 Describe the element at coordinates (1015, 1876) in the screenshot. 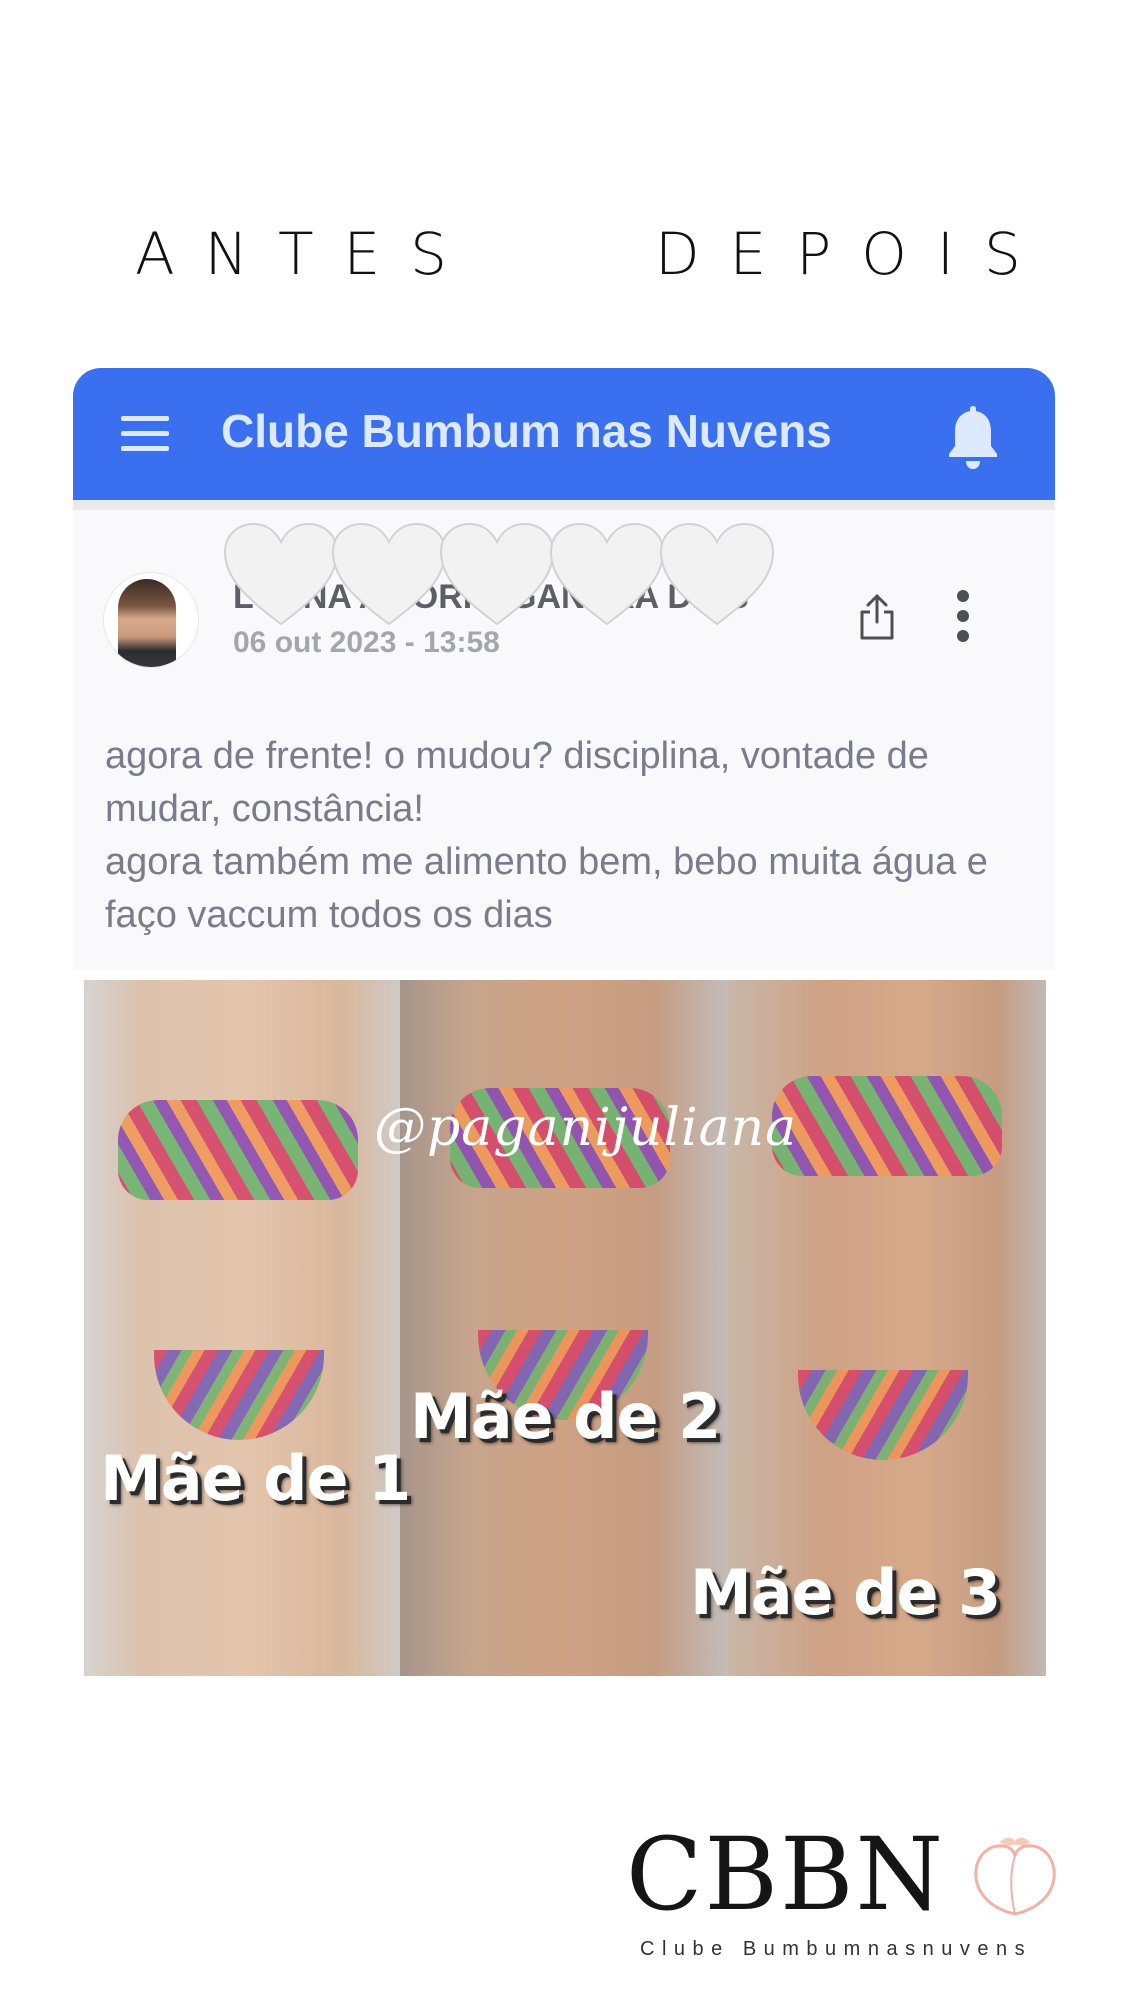

I see `peach-icon` at that location.